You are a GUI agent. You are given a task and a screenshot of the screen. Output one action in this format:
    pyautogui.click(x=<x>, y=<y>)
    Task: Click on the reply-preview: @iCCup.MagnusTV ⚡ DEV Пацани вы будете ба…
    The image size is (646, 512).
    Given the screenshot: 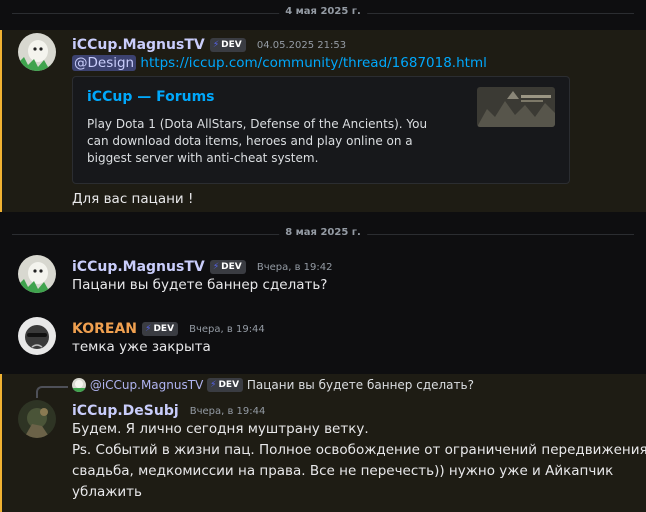 What is the action you would take?
    pyautogui.click(x=273, y=385)
    